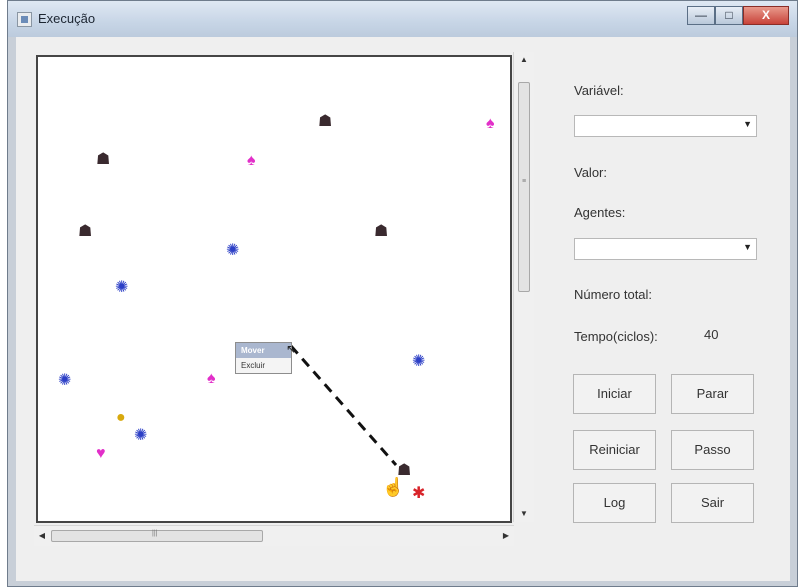 This screenshot has width=799, height=587. Describe the element at coordinates (614, 450) in the screenshot. I see `reiniciar-button: Reiniciar` at that location.